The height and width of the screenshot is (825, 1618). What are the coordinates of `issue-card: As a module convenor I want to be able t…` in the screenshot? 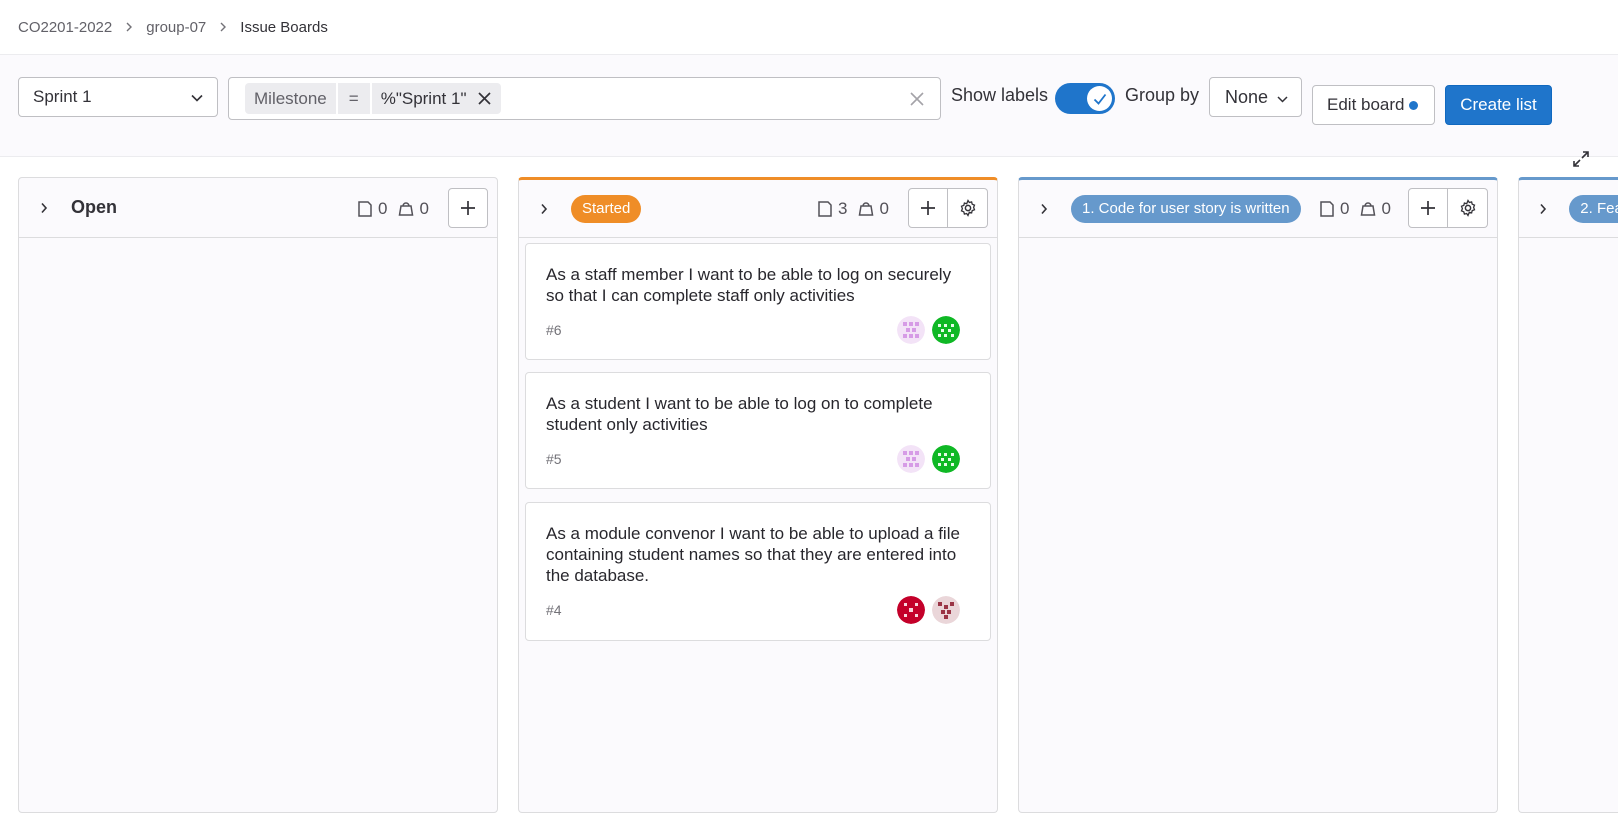 It's located at (758, 571).